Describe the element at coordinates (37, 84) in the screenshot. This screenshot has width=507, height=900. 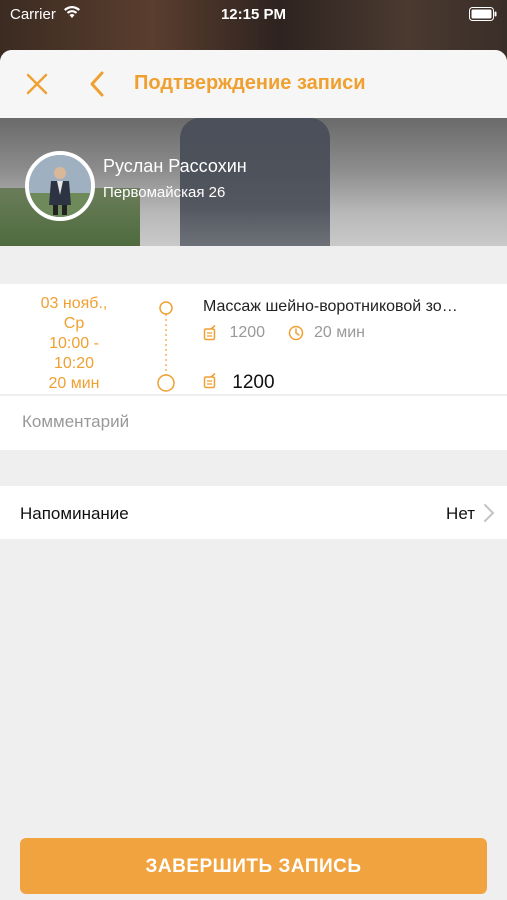
I see `close-icon` at that location.